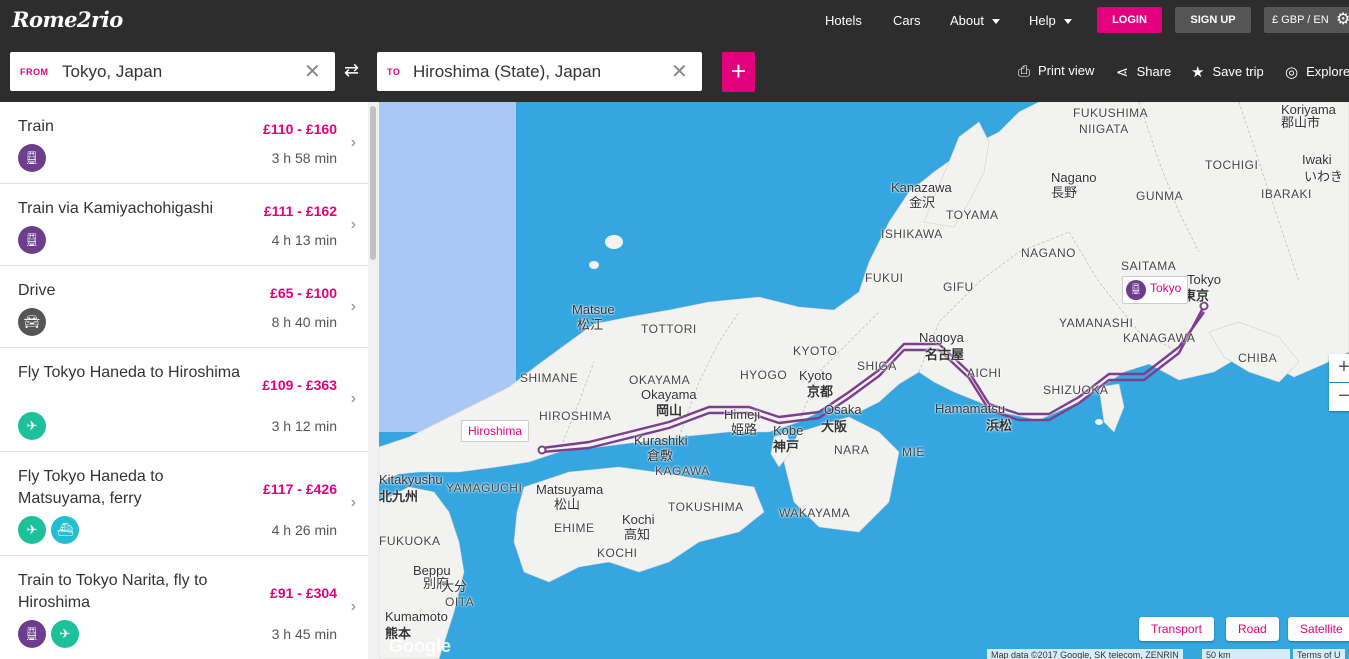 This screenshot has height=659, width=1349. I want to click on route-name: Fly Tokyo Haneda to Matsuyama, ferry, so click(91, 487).